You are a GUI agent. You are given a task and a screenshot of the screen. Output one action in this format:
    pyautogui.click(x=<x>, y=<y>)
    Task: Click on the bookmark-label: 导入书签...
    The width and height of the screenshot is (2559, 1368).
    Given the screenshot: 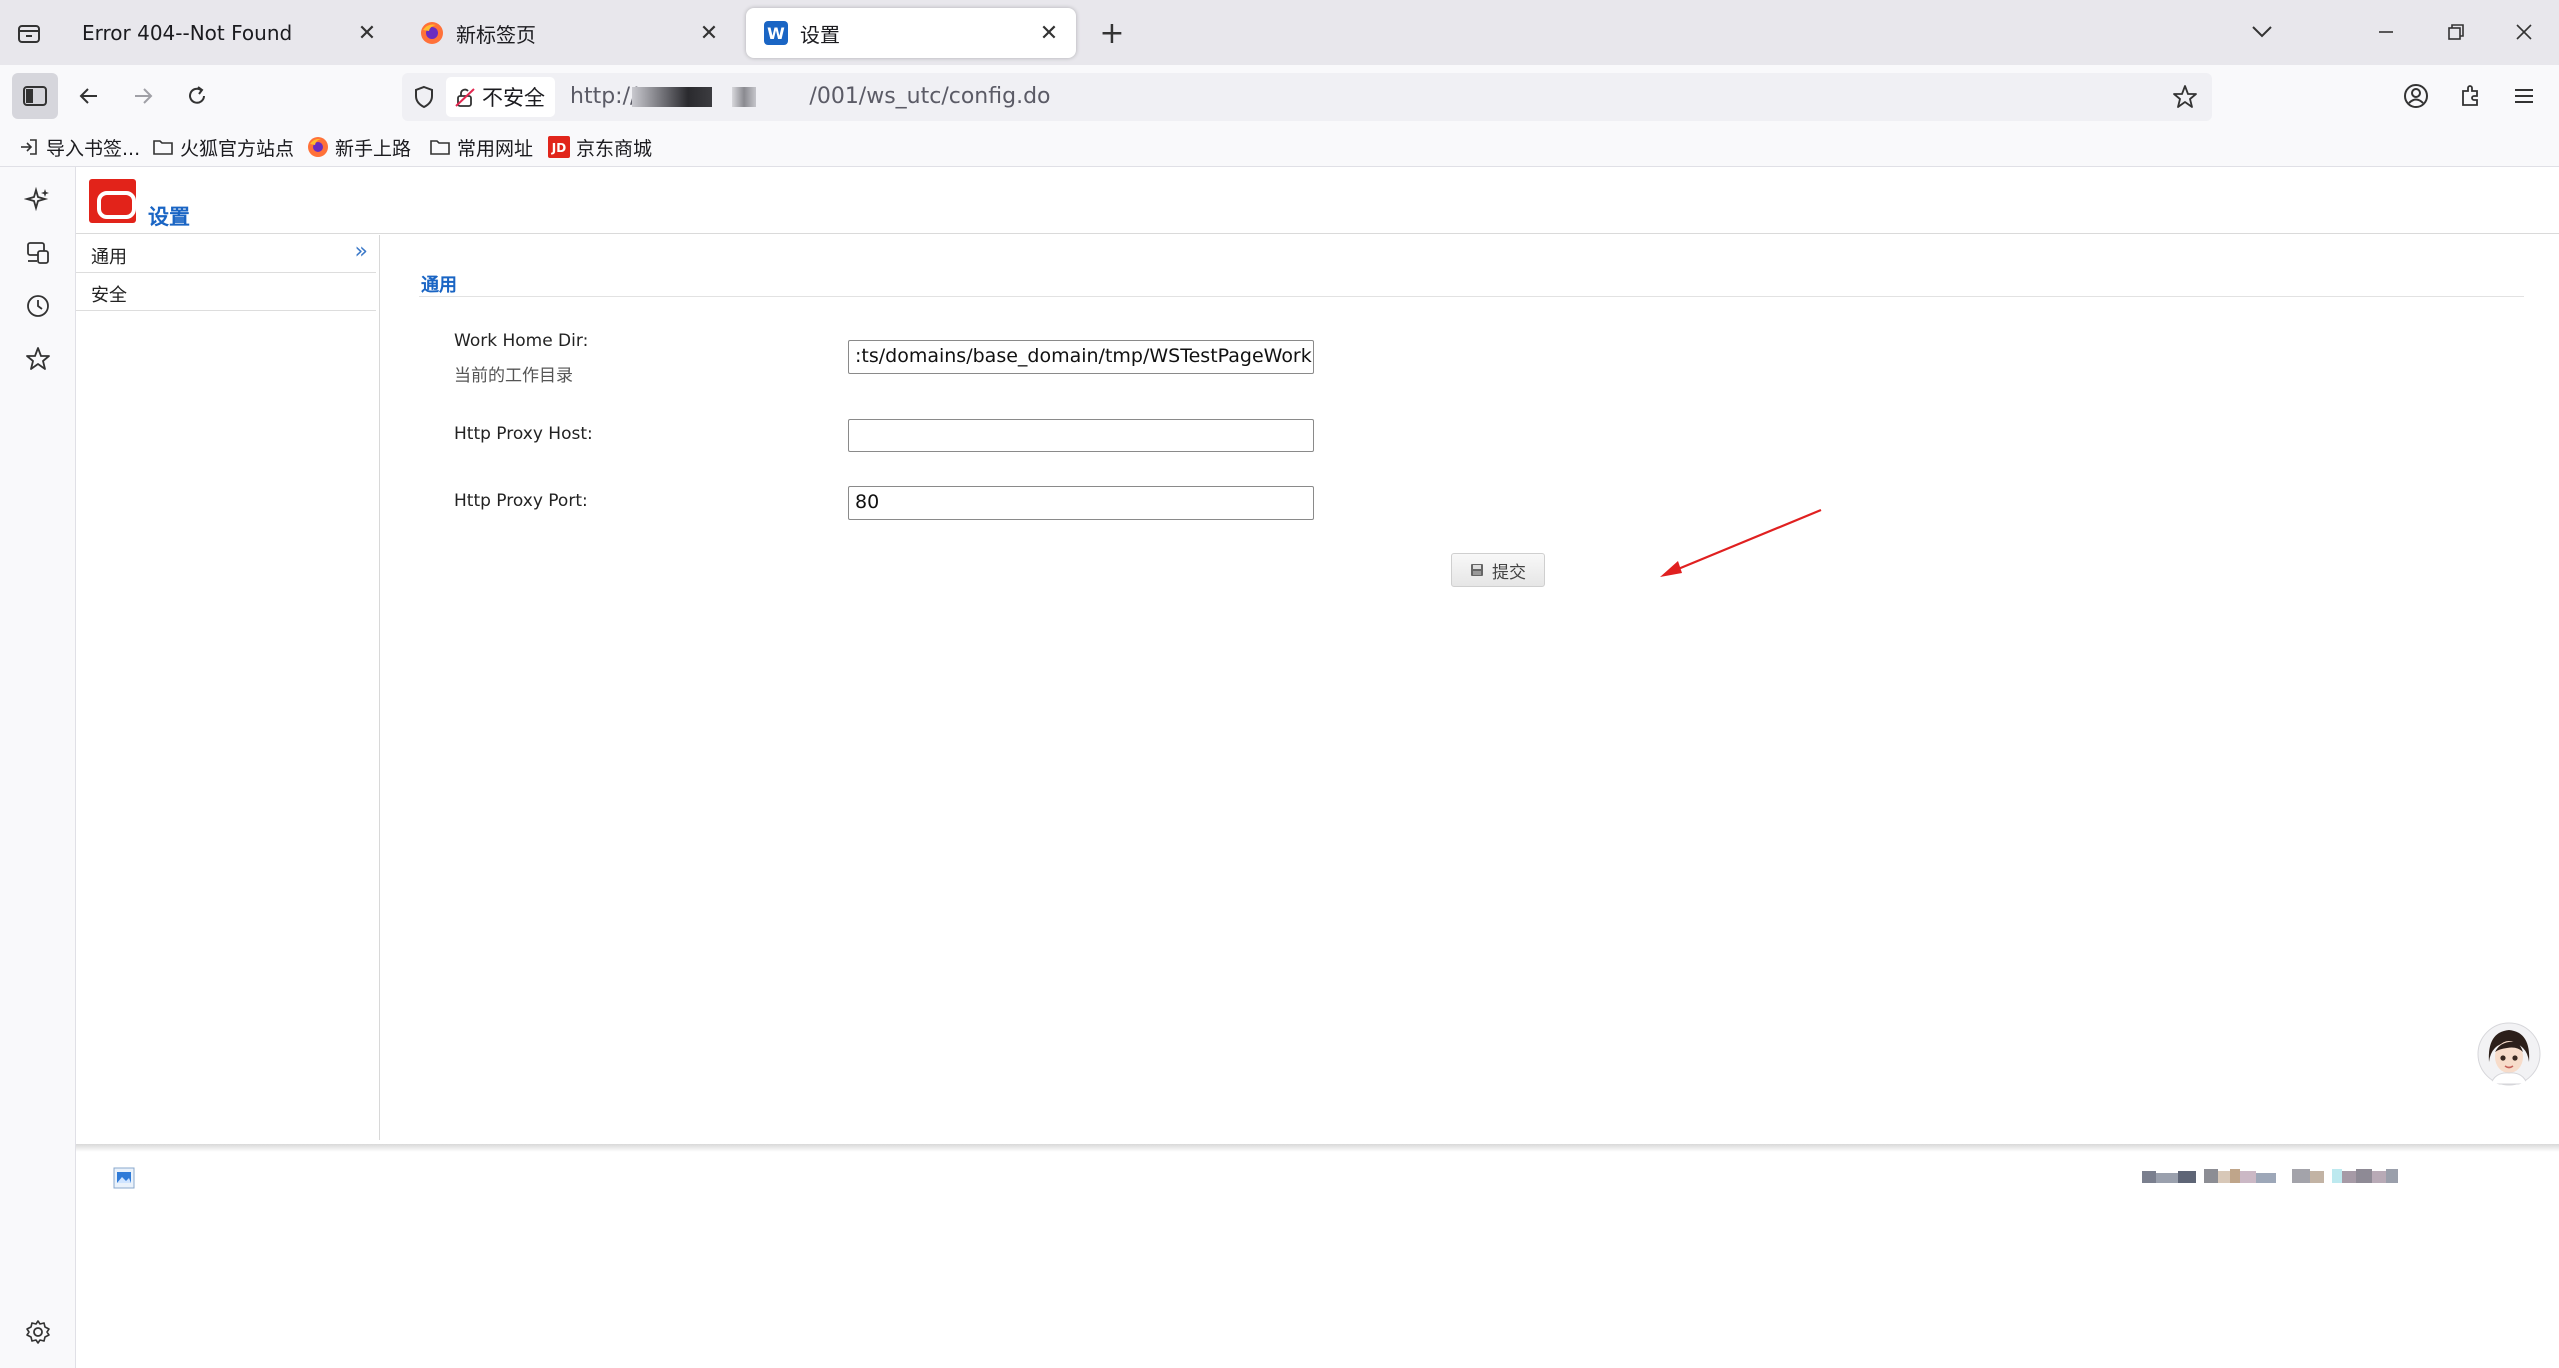 What is the action you would take?
    pyautogui.click(x=93, y=148)
    